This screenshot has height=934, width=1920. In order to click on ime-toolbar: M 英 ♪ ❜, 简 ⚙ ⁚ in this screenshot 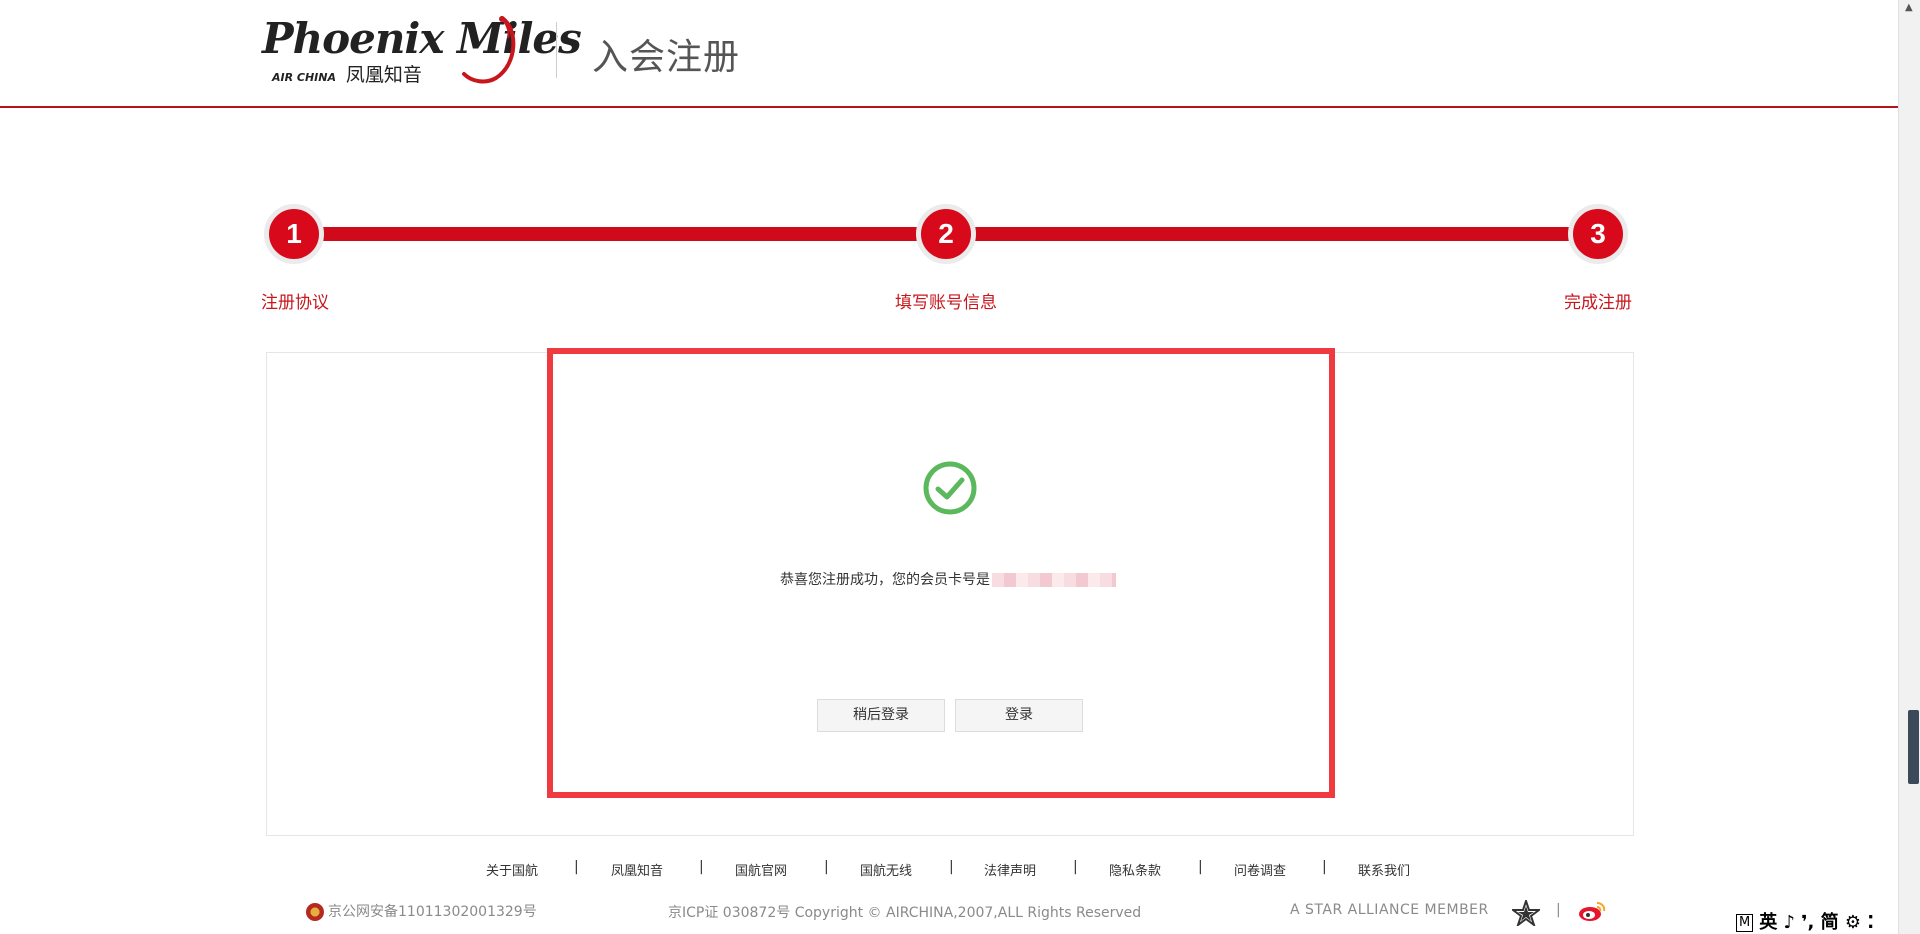, I will do `click(1805, 920)`.